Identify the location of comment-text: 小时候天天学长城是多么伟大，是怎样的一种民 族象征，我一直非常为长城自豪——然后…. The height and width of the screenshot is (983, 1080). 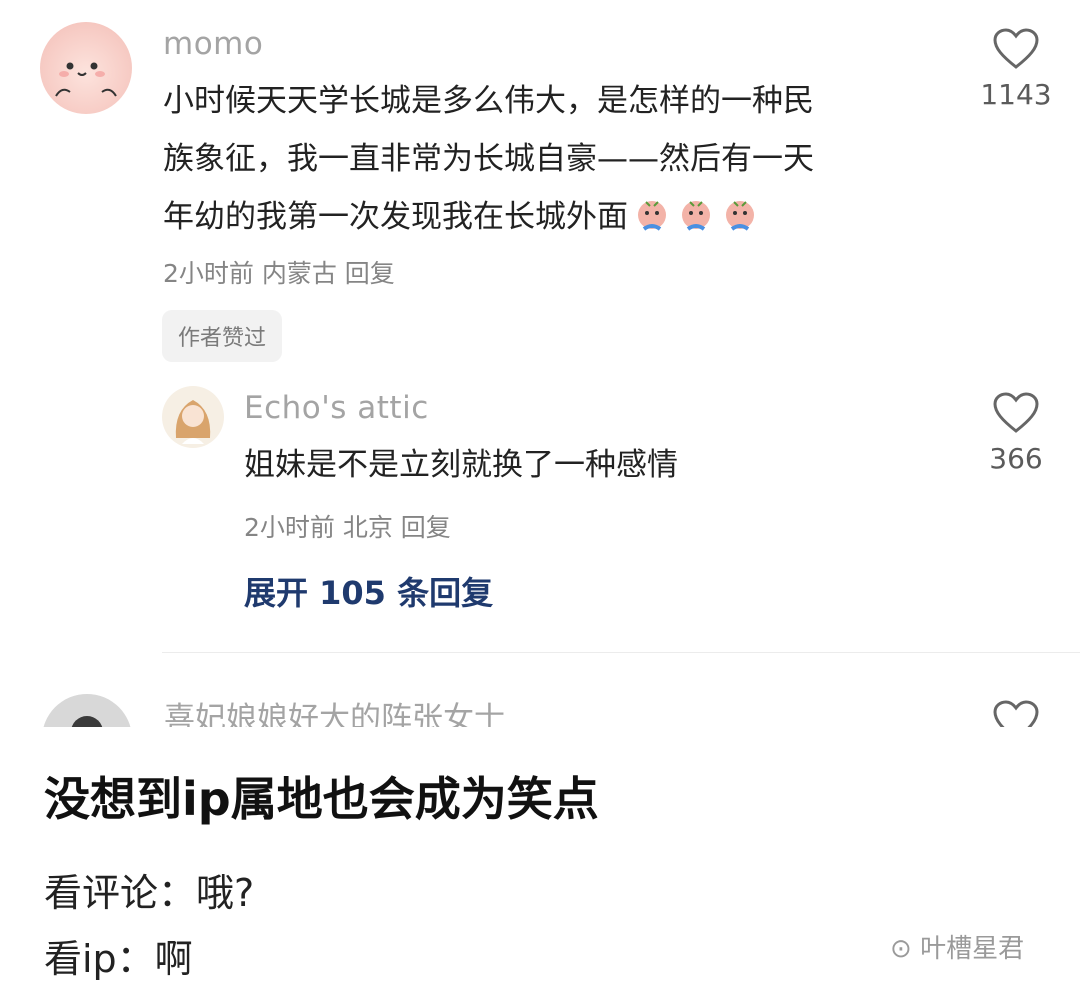
(563, 159).